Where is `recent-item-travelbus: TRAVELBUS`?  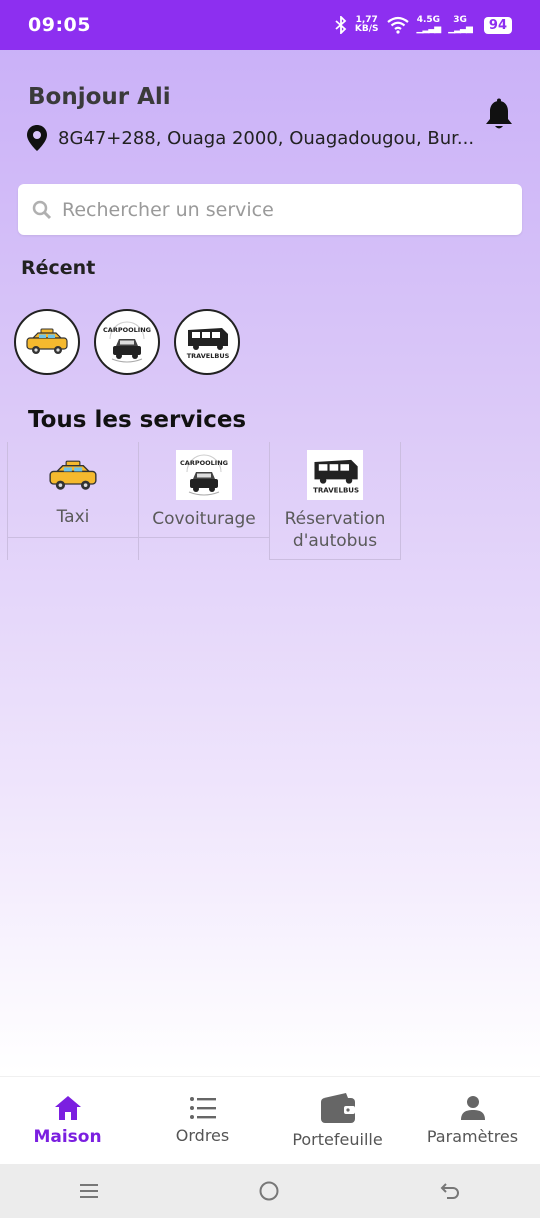
recent-item-travelbus: TRAVELBUS is located at coordinates (207, 342).